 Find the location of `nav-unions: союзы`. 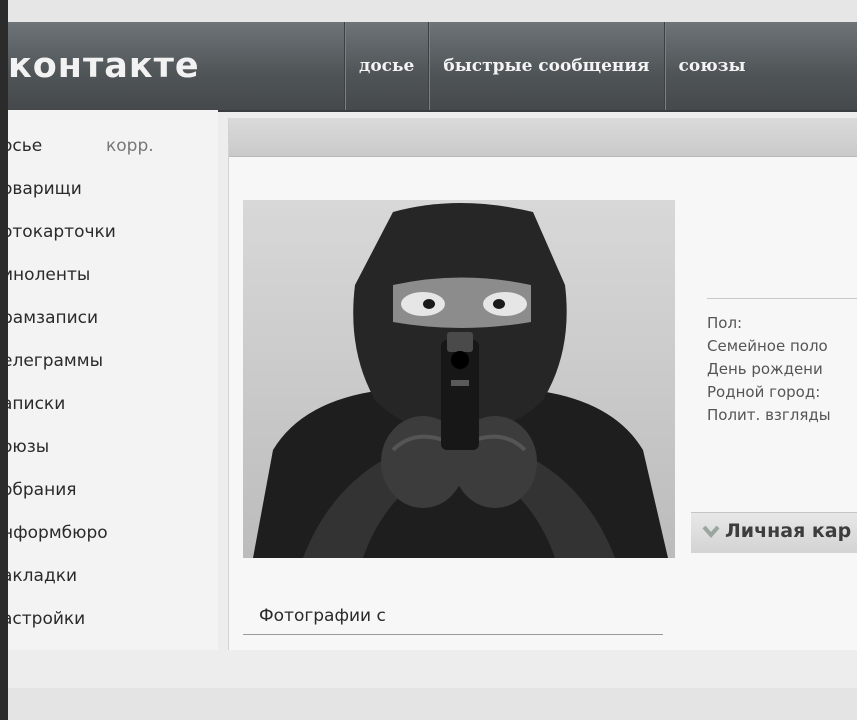

nav-unions: союзы is located at coordinates (711, 66).